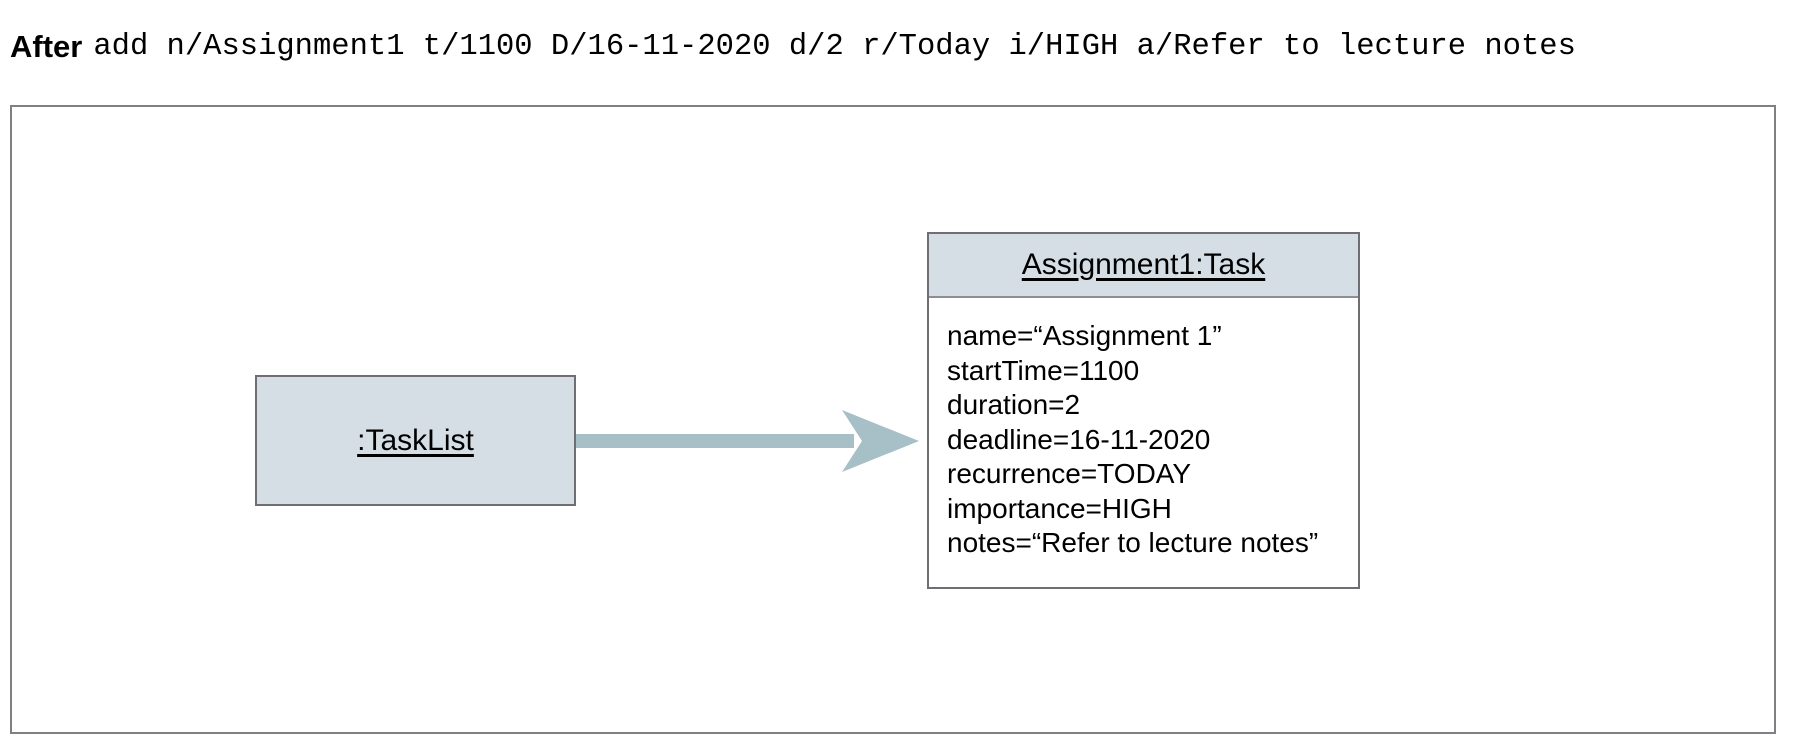 The image size is (1794, 746). Describe the element at coordinates (1133, 542) in the screenshot. I see `attribute-notes: notes=“Refer to lecture notes”` at that location.